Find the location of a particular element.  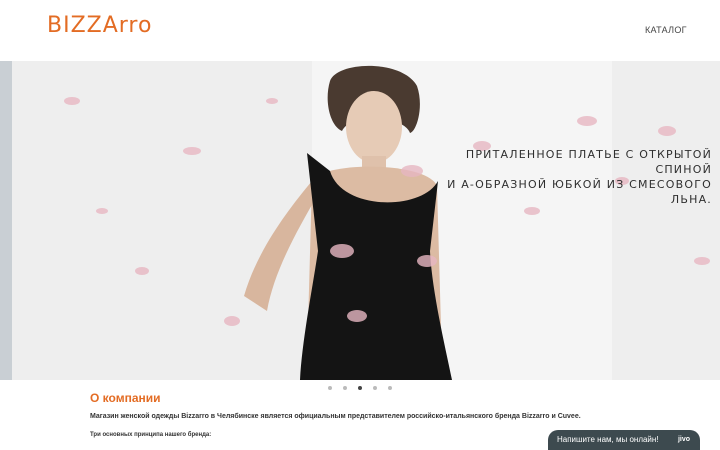

site-header: BIZZArro КАТАЛОГ is located at coordinates (360, 30).